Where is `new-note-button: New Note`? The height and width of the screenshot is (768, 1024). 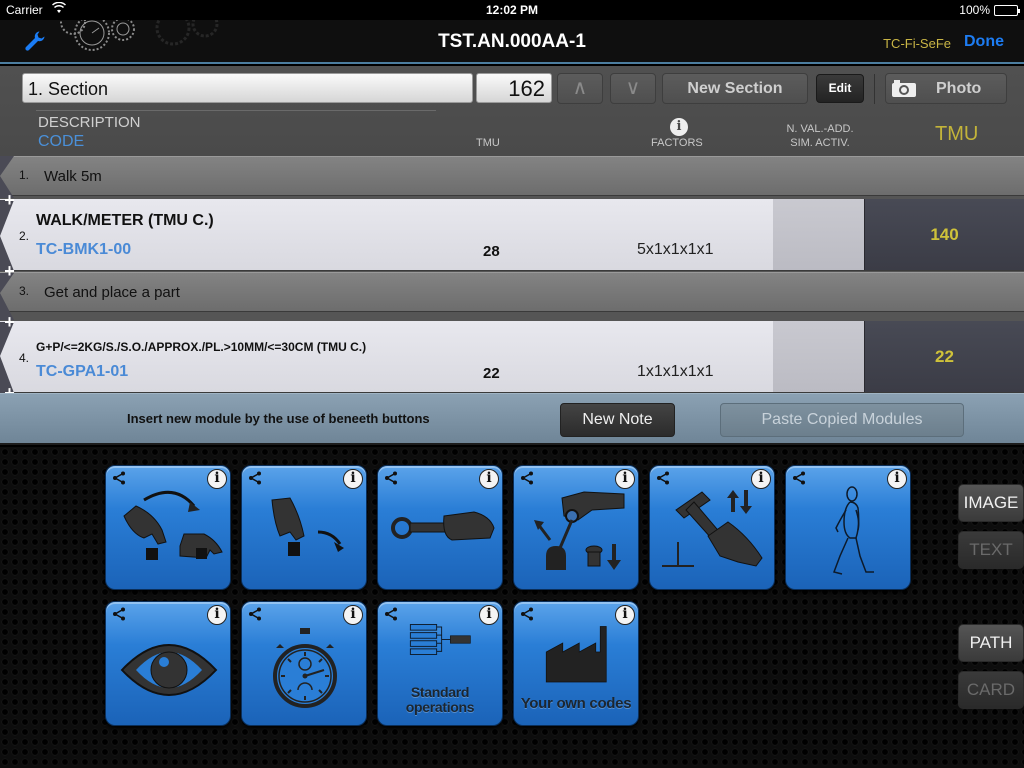
new-note-button: New Note is located at coordinates (617, 420).